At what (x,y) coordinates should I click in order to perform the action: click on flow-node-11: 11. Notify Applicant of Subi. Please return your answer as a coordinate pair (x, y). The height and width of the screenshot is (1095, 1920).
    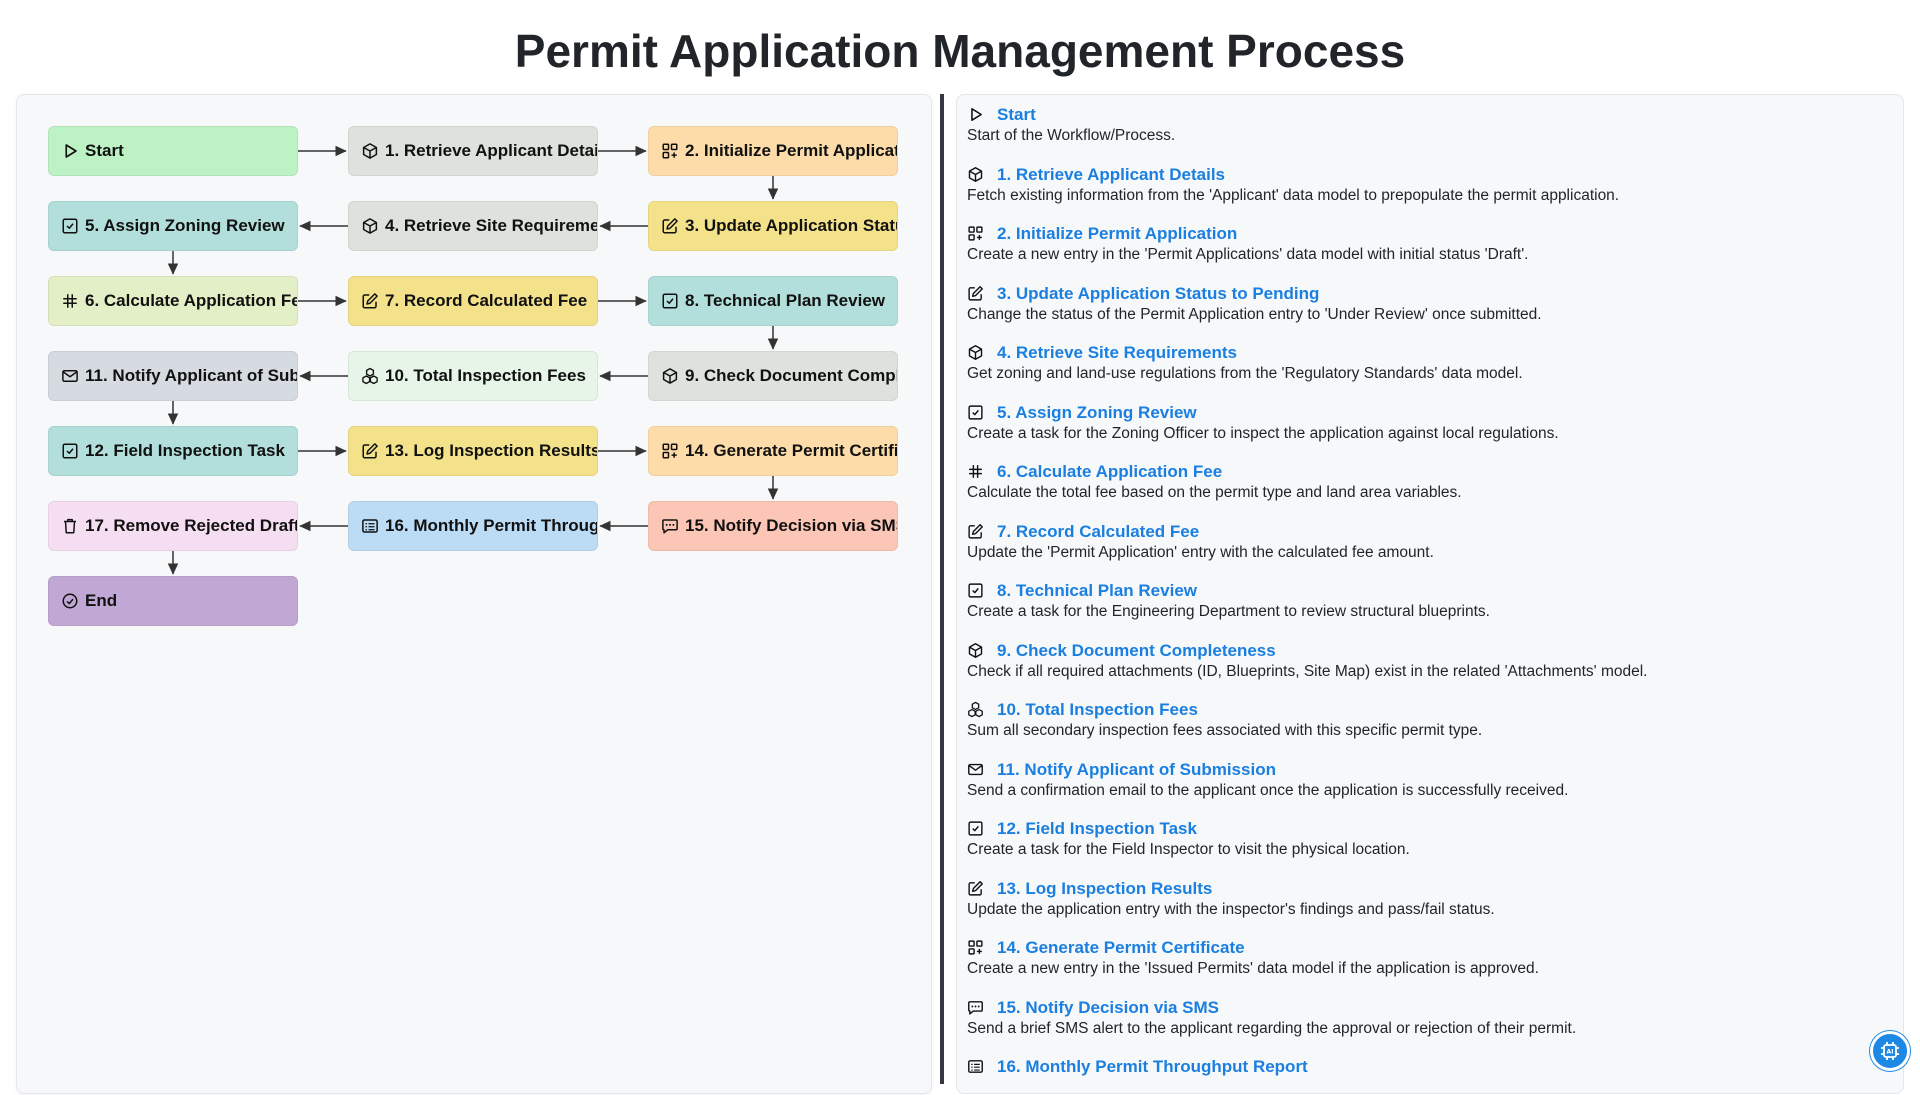
    Looking at the image, I should click on (173, 376).